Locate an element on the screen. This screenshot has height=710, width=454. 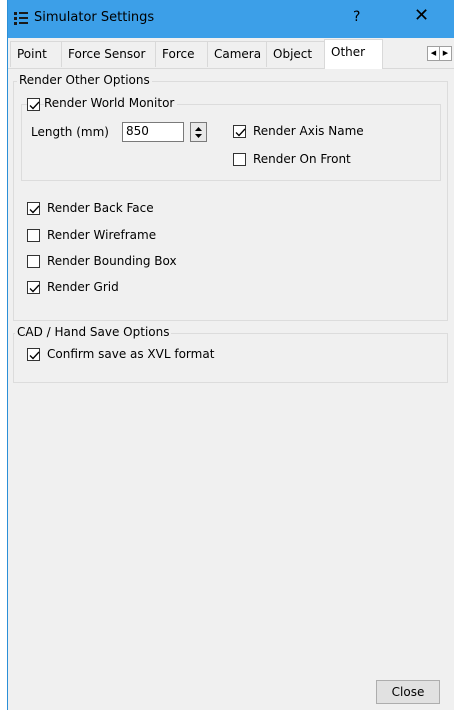
render-wireframe-label: Render Wireframe is located at coordinates (102, 235).